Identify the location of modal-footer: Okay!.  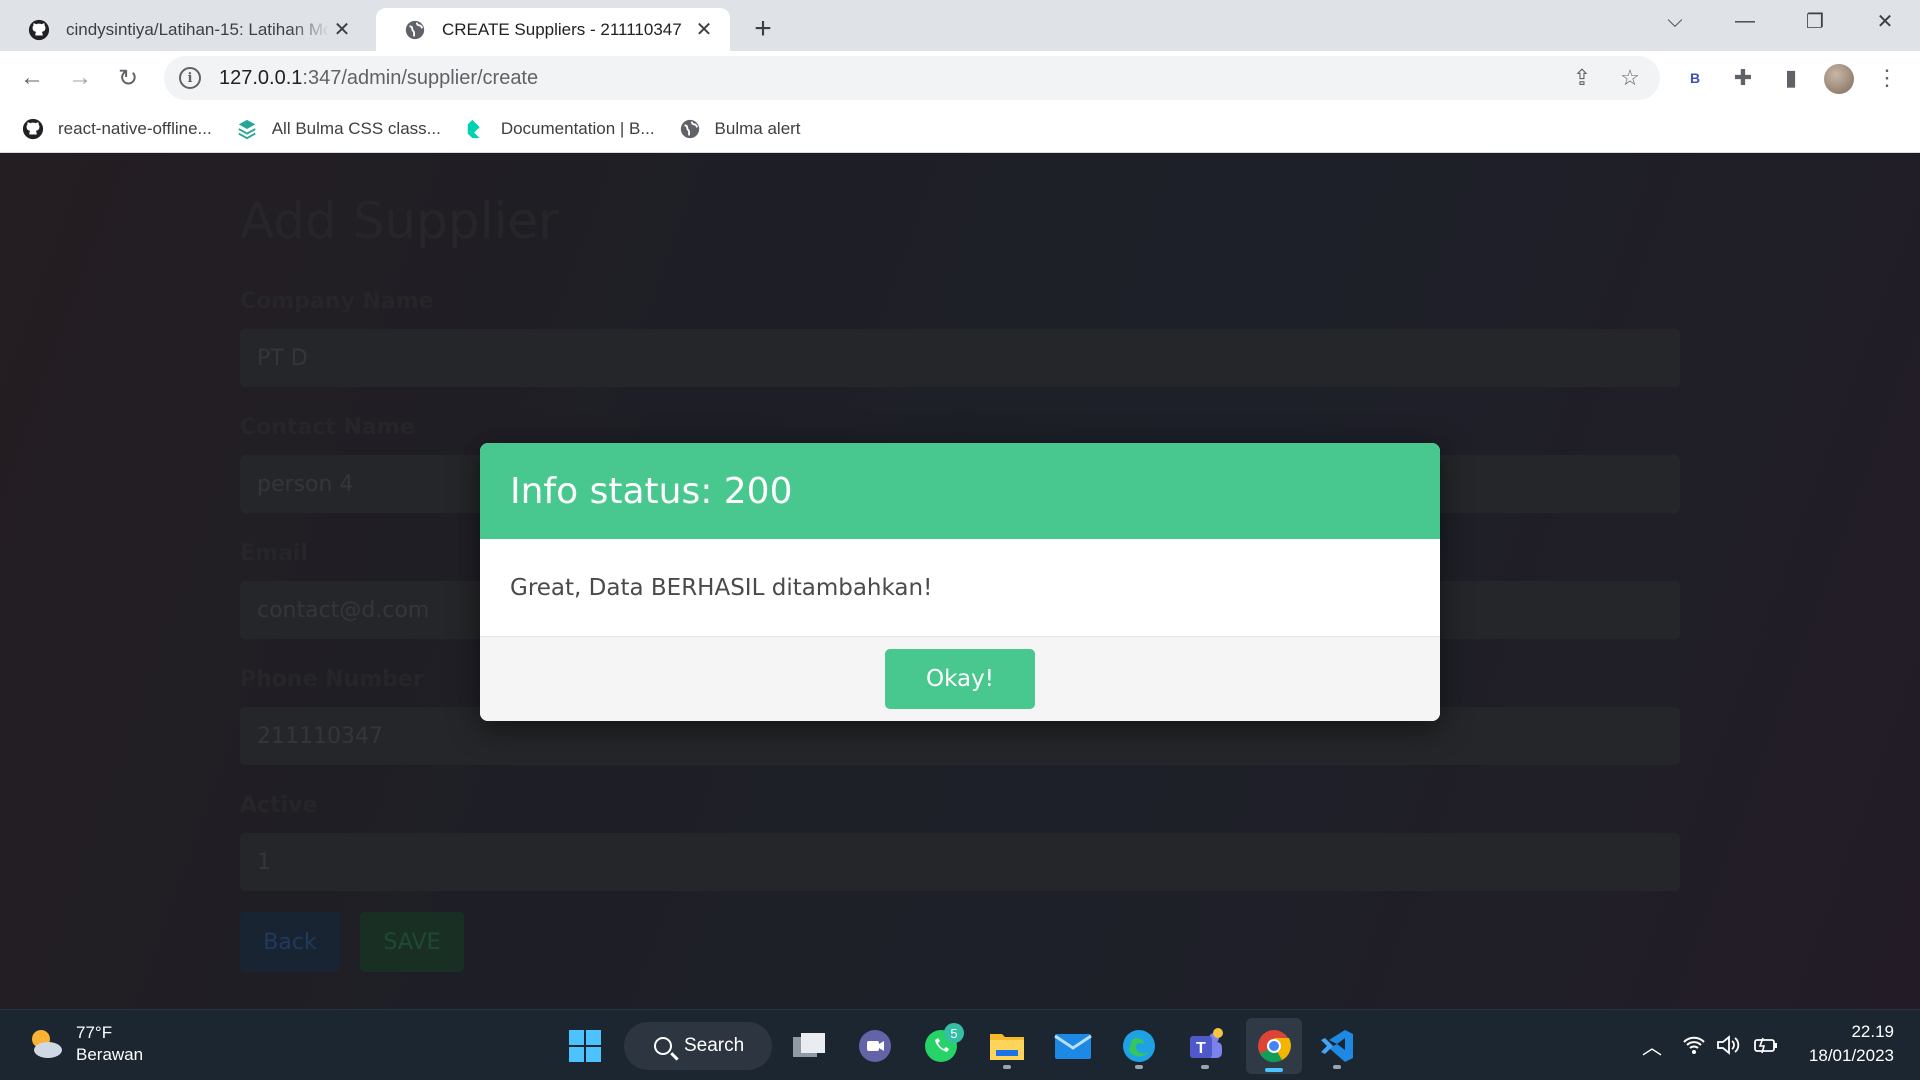
(960, 679).